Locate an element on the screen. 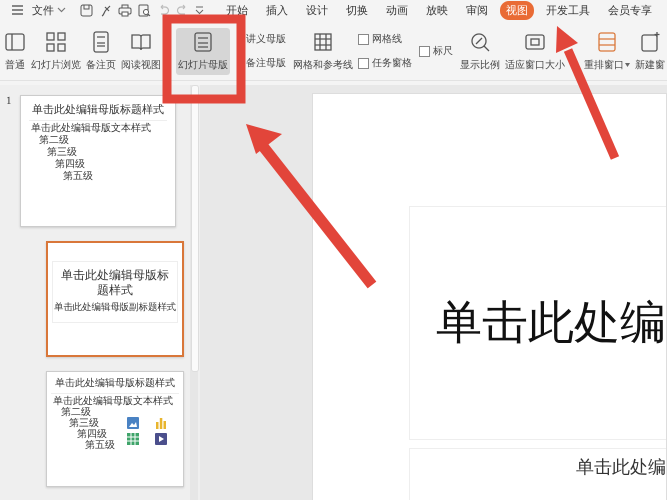 The height and width of the screenshot is (500, 667). checkbox-option: 网格线 is located at coordinates (385, 39).